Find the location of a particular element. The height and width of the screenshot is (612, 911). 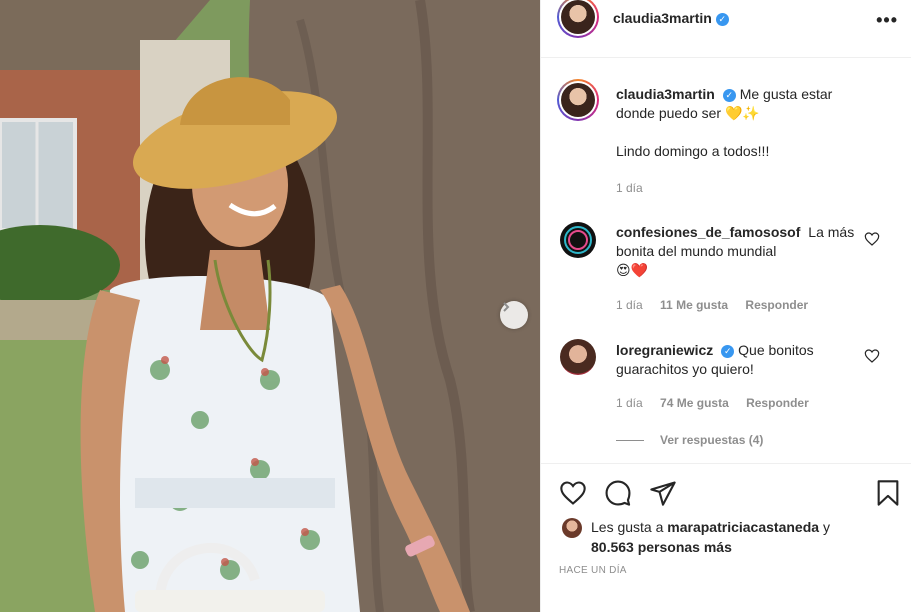

post-header: claudia3martin ✓ ••• is located at coordinates (726, 29).